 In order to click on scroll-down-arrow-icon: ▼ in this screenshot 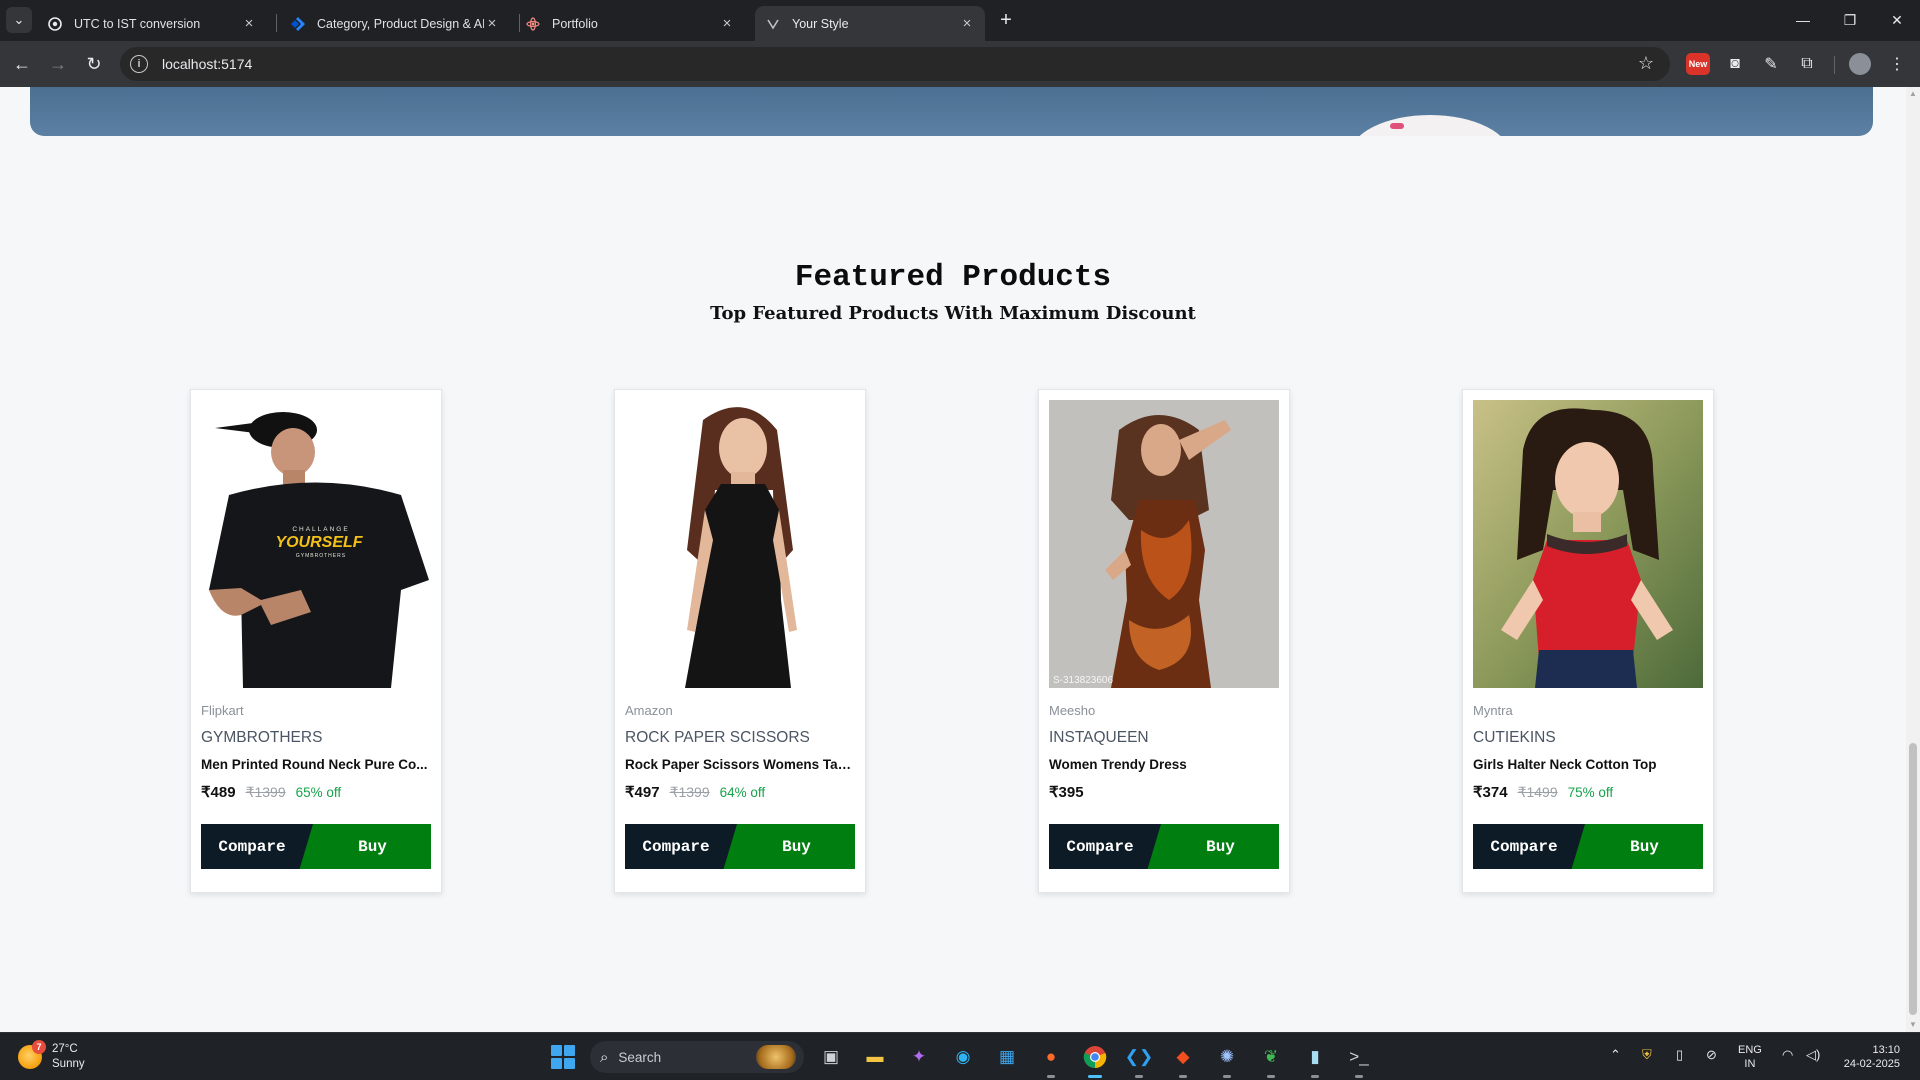, I will do `click(1913, 1025)`.